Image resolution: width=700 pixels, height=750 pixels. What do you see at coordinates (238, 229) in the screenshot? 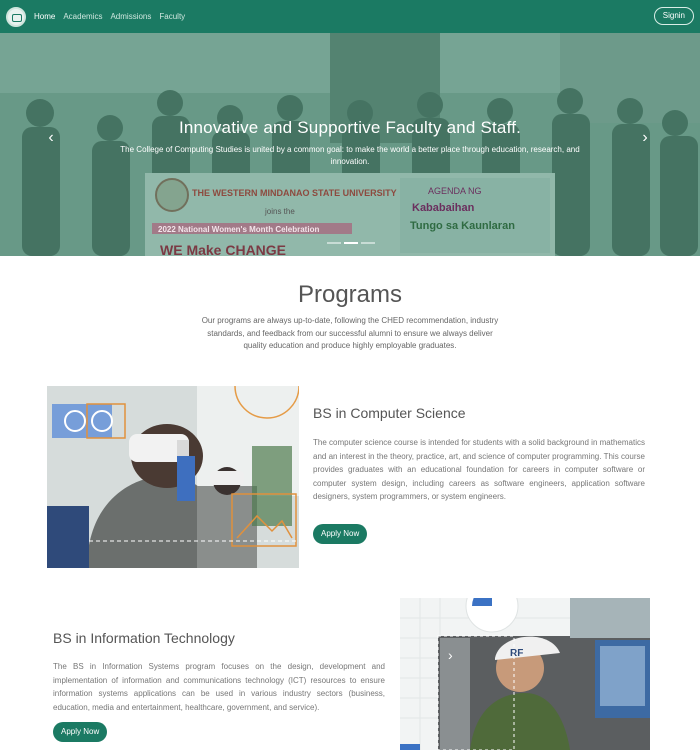
I see `banner-celebration: 2022 National Women's Month Celebration` at bounding box center [238, 229].